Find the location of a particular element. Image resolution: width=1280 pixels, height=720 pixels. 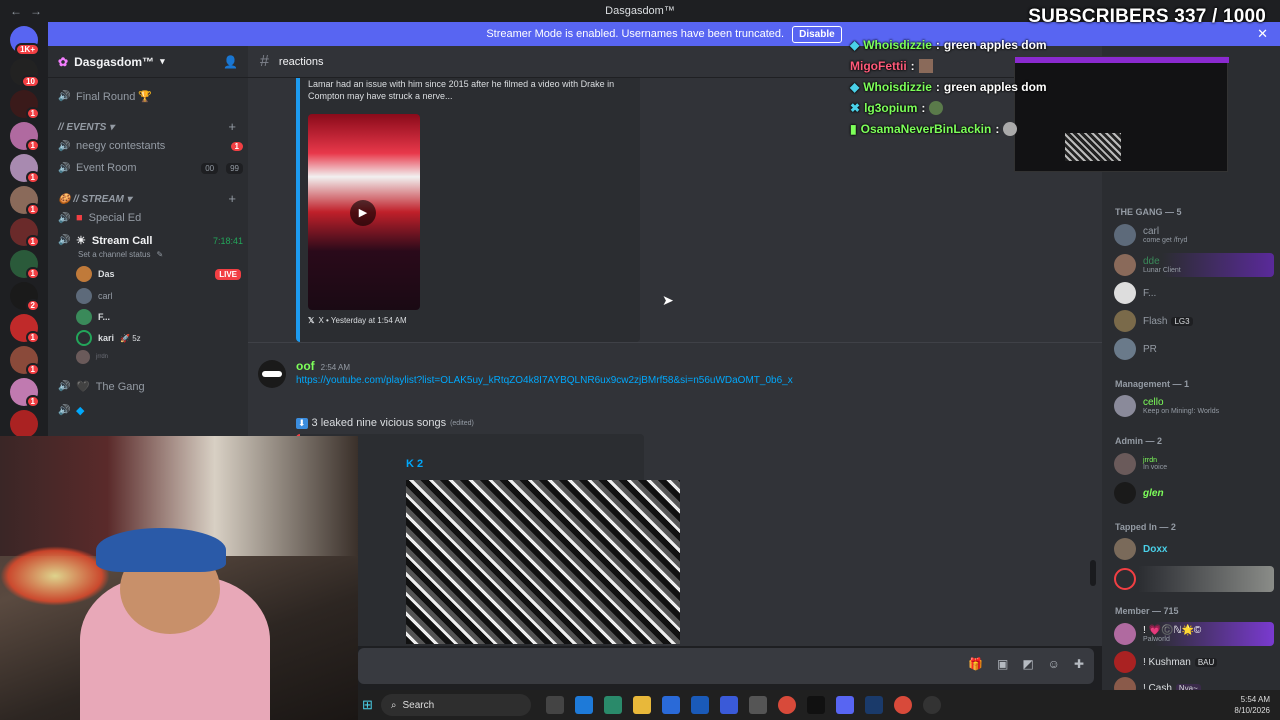

add-friend-icon: 👤 is located at coordinates (230, 62).